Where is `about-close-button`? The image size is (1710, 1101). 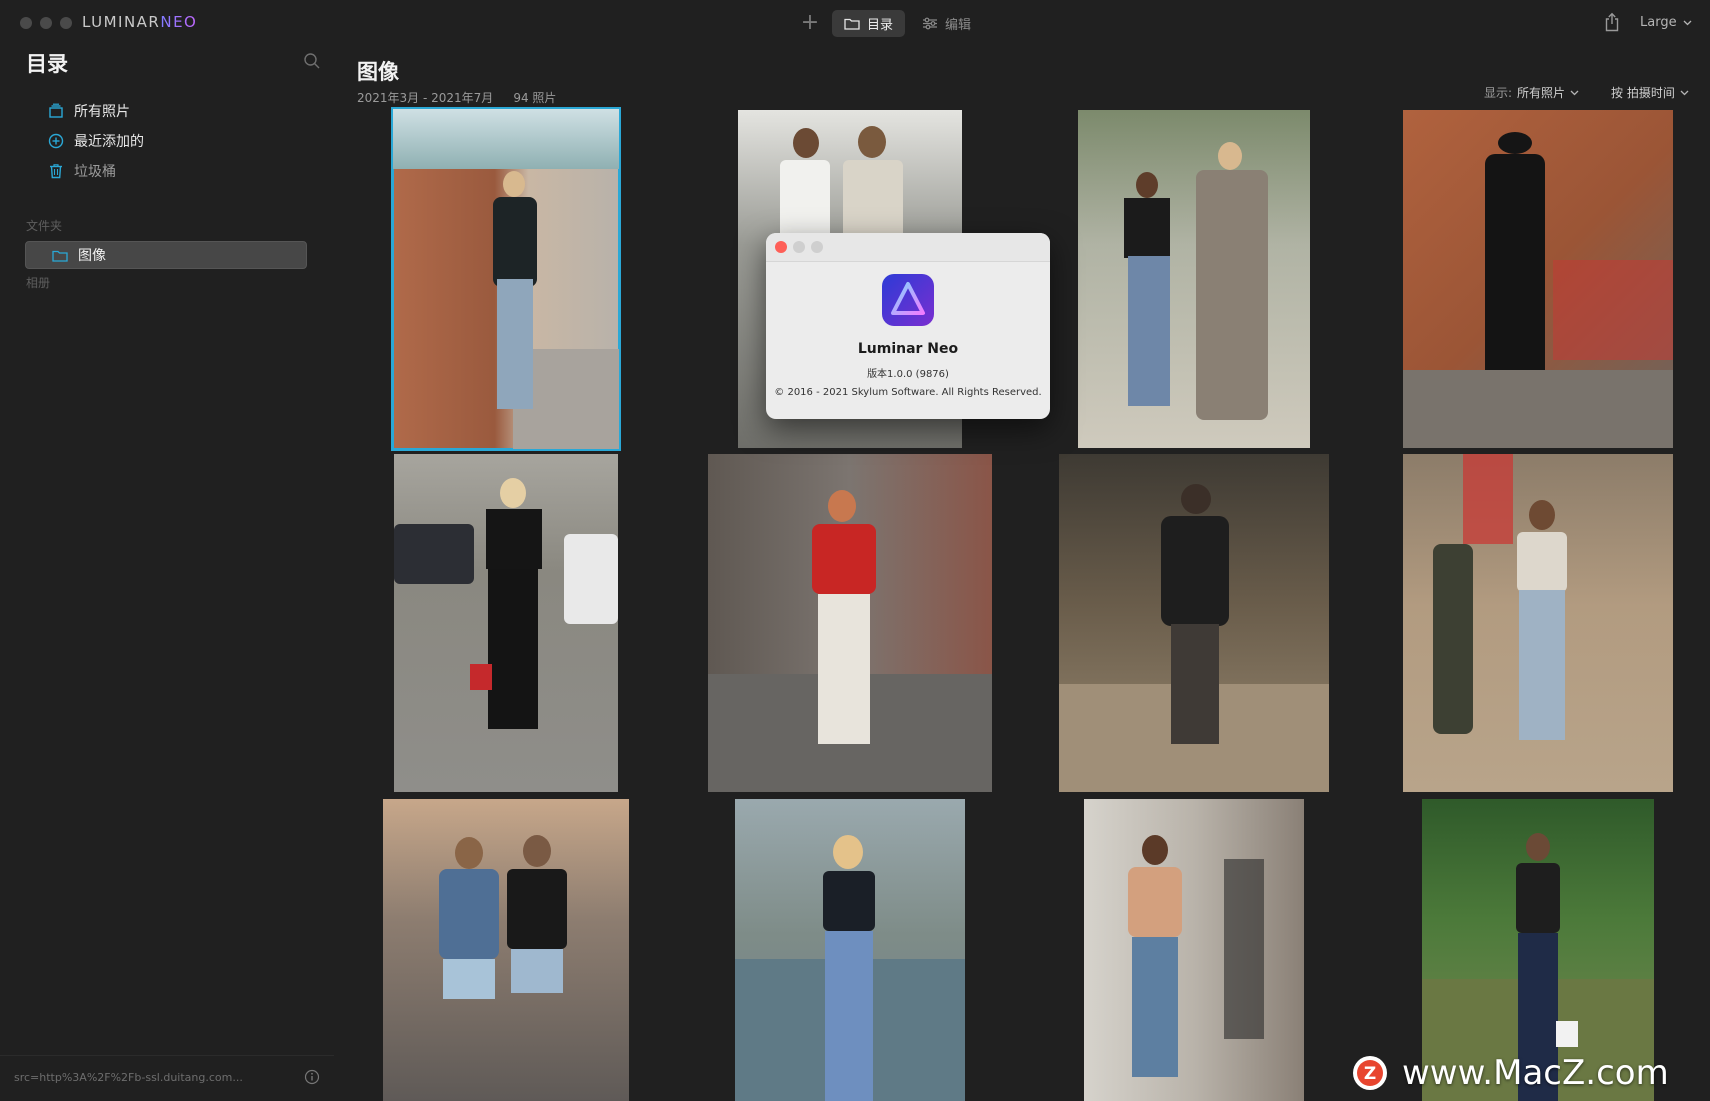
about-close-button is located at coordinates (781, 247).